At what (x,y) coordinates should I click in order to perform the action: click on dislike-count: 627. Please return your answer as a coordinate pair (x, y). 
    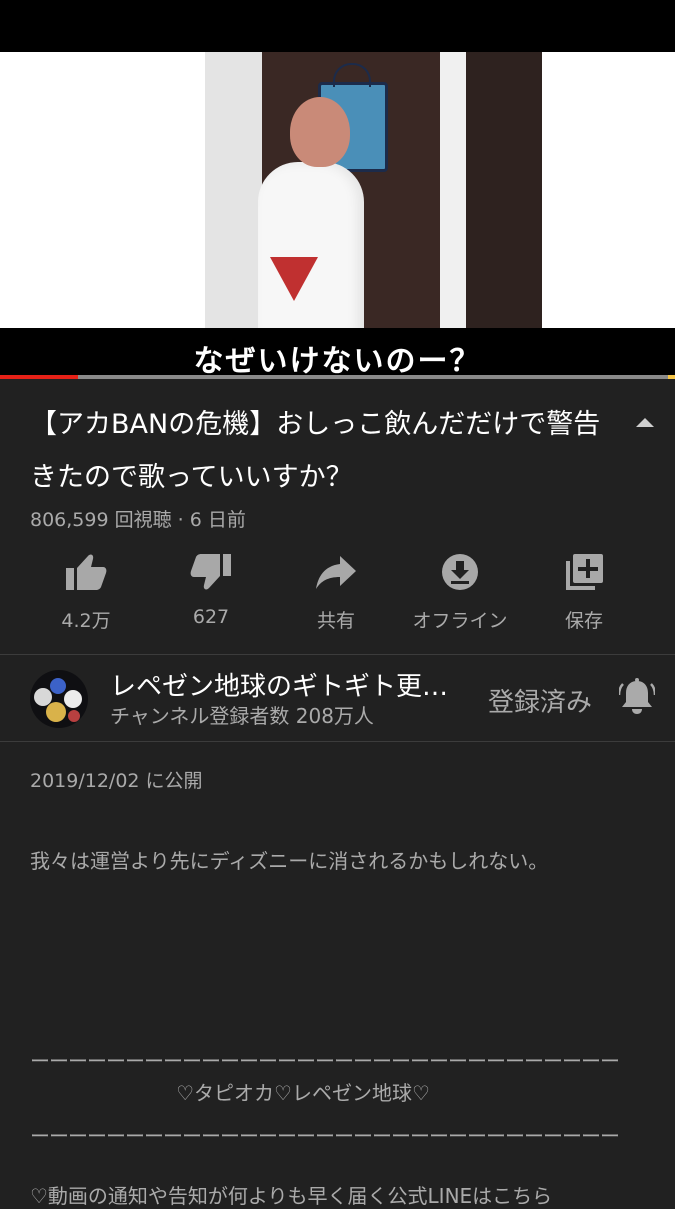
    Looking at the image, I should click on (211, 617).